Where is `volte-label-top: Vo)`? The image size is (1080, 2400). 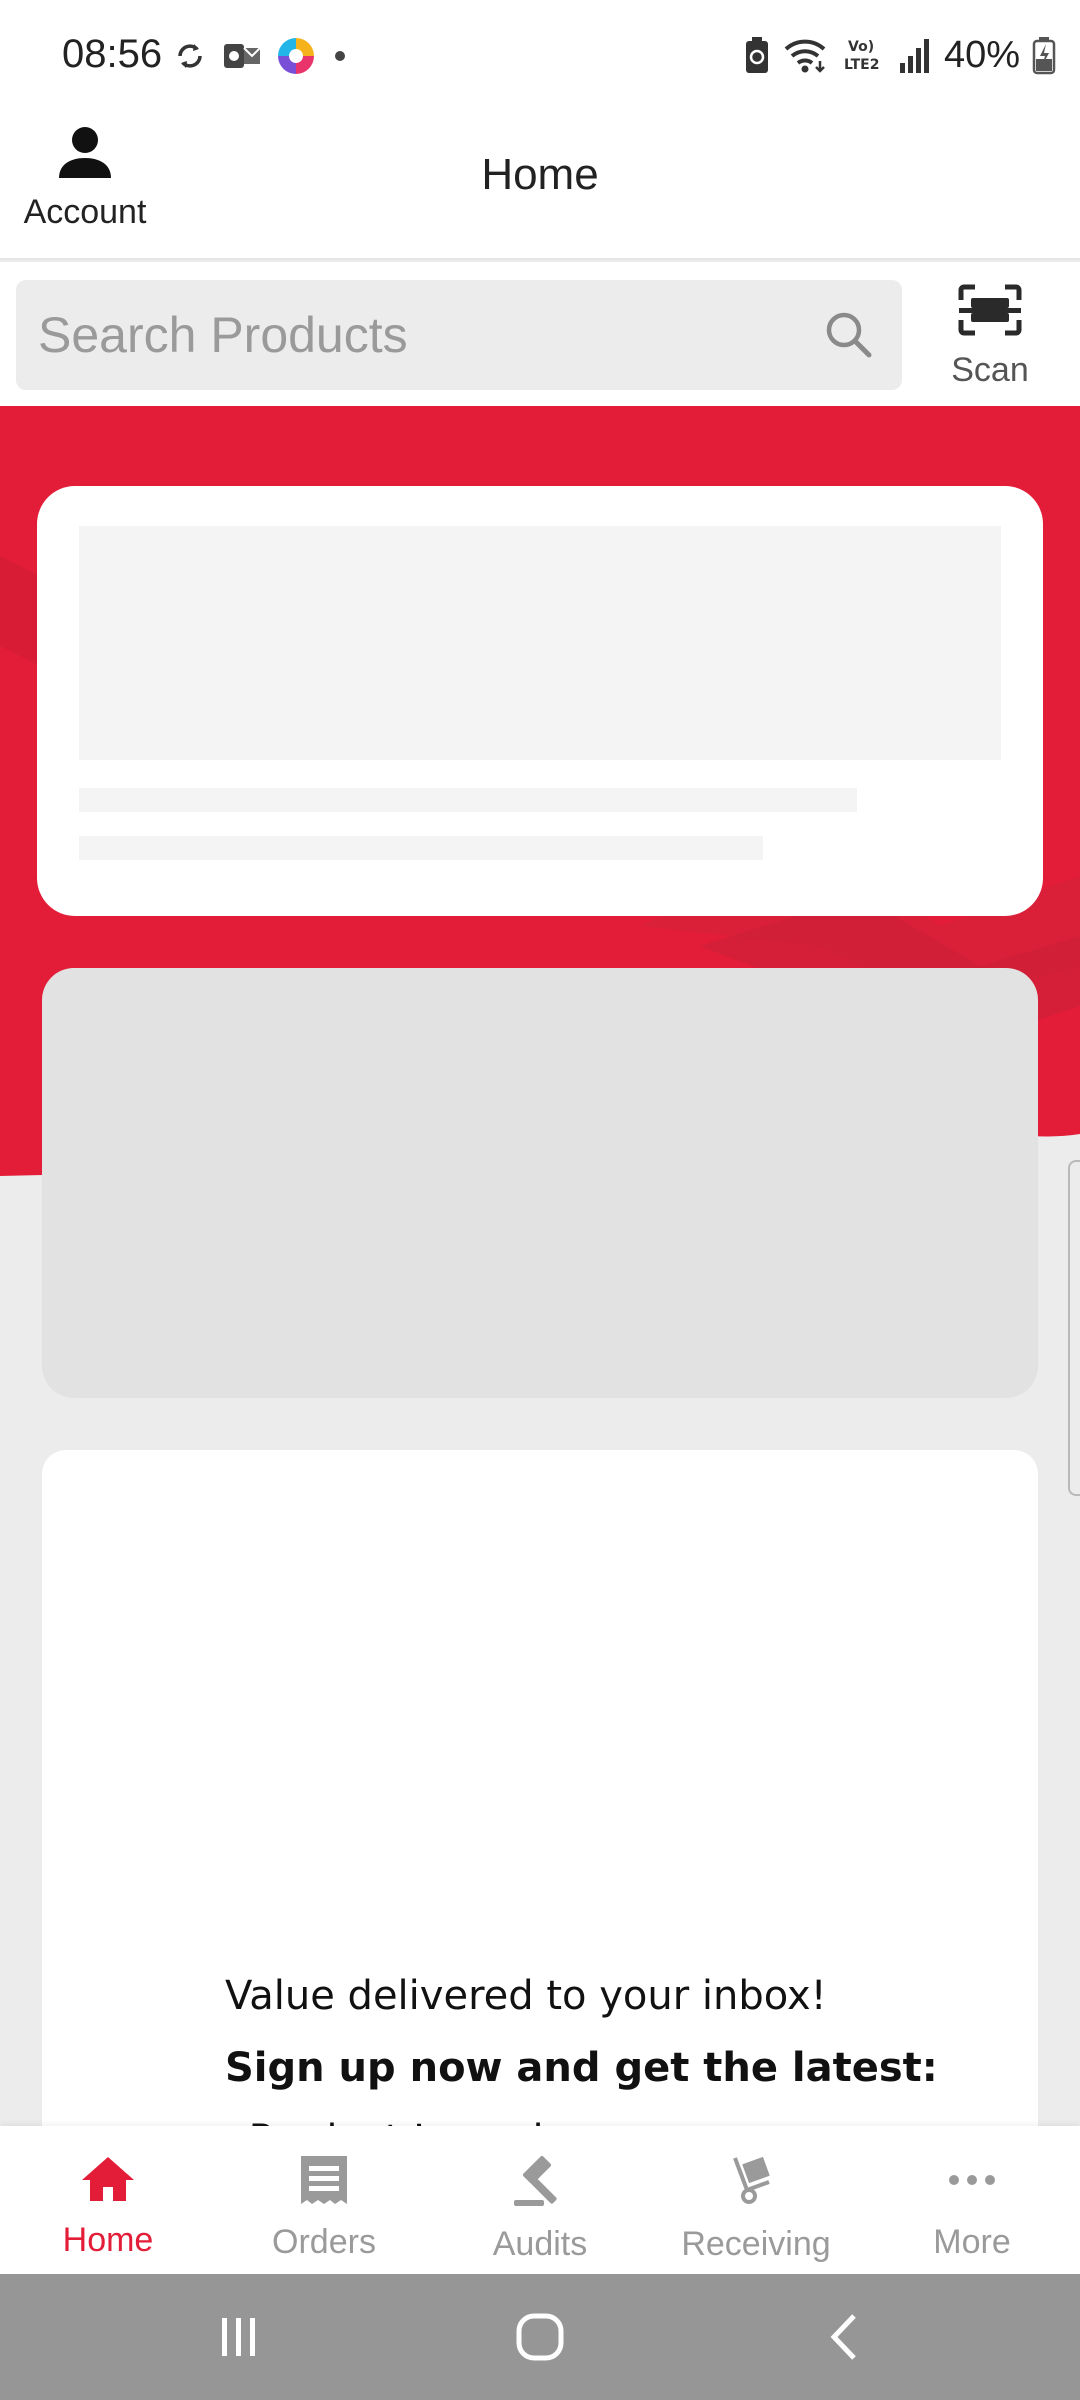 volte-label-top: Vo) is located at coordinates (861, 47).